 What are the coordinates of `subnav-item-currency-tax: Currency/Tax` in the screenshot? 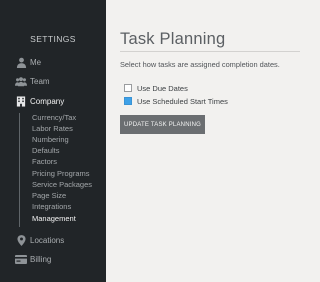 It's located at (54, 117).